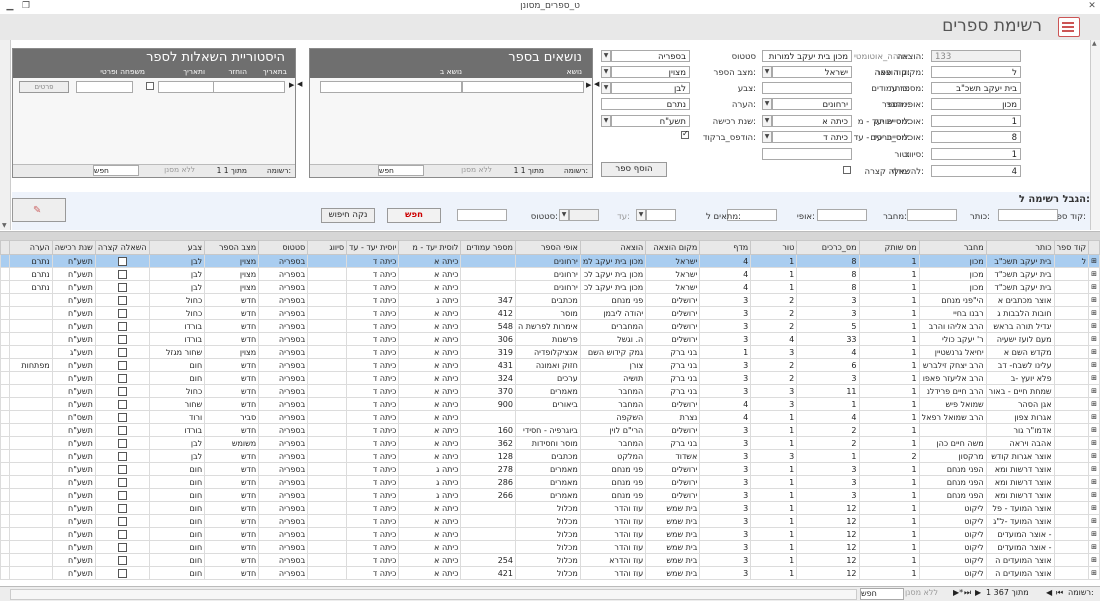 The width and height of the screenshot is (1100, 601). Describe the element at coordinates (976, 72) in the screenshot. I see `code-field: ל` at that location.